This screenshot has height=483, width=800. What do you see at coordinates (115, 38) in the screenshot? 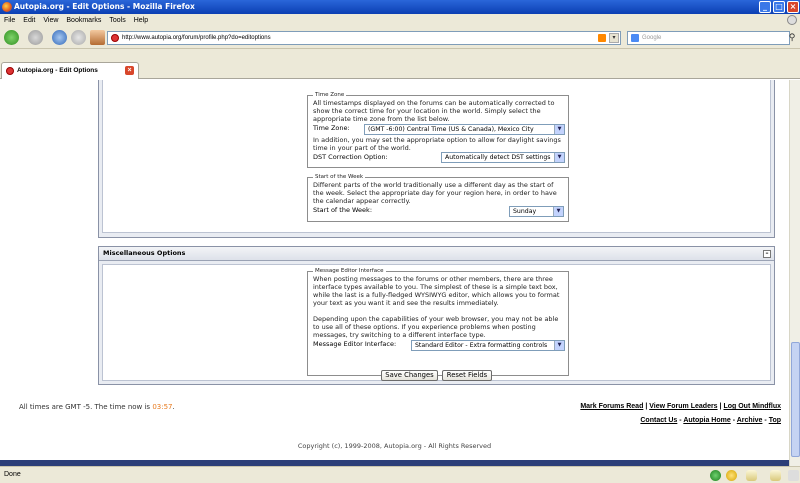
I see `site-favicon-icon` at bounding box center [115, 38].